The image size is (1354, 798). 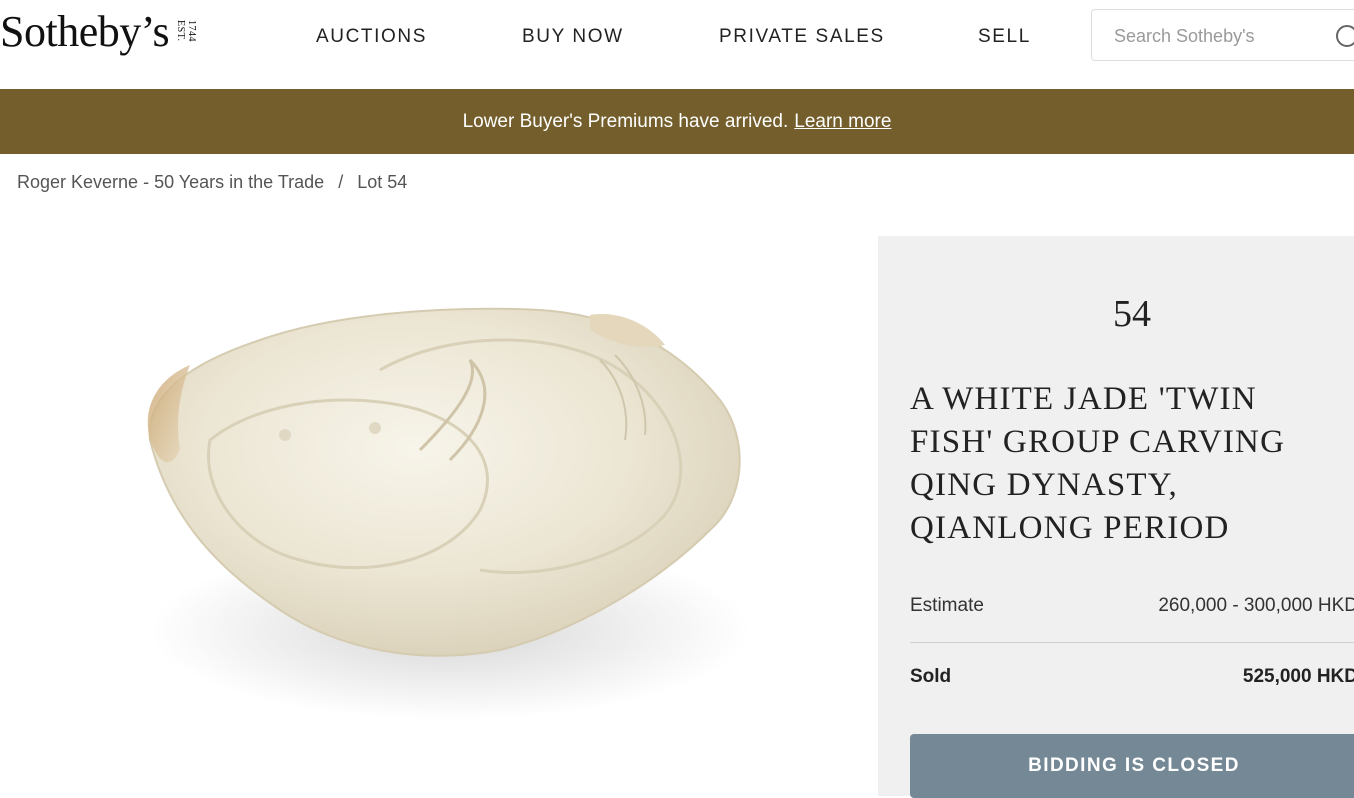 I want to click on logo-wordmark: Sotheby’s, so click(x=85, y=31).